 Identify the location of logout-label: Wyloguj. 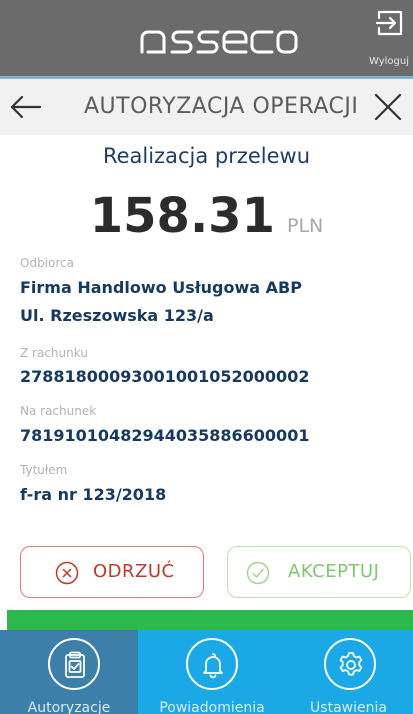
(389, 61).